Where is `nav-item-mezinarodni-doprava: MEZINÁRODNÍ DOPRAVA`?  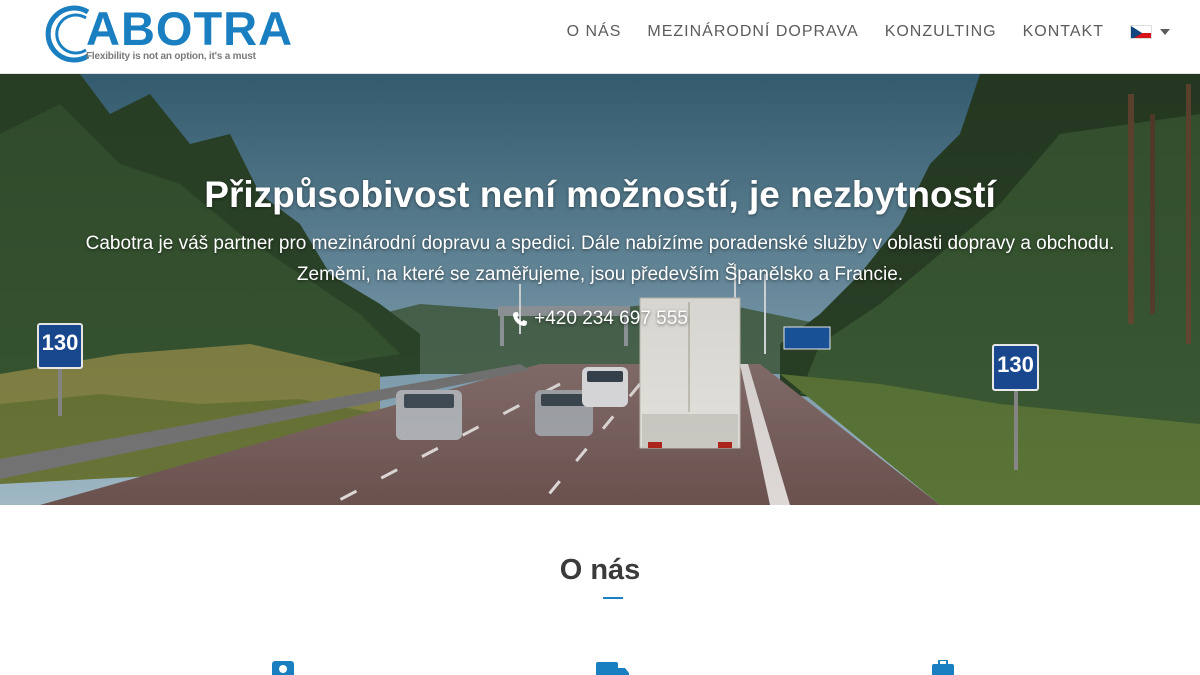 nav-item-mezinarodni-doprava: MEZINÁRODNÍ DOPRAVA is located at coordinates (752, 32).